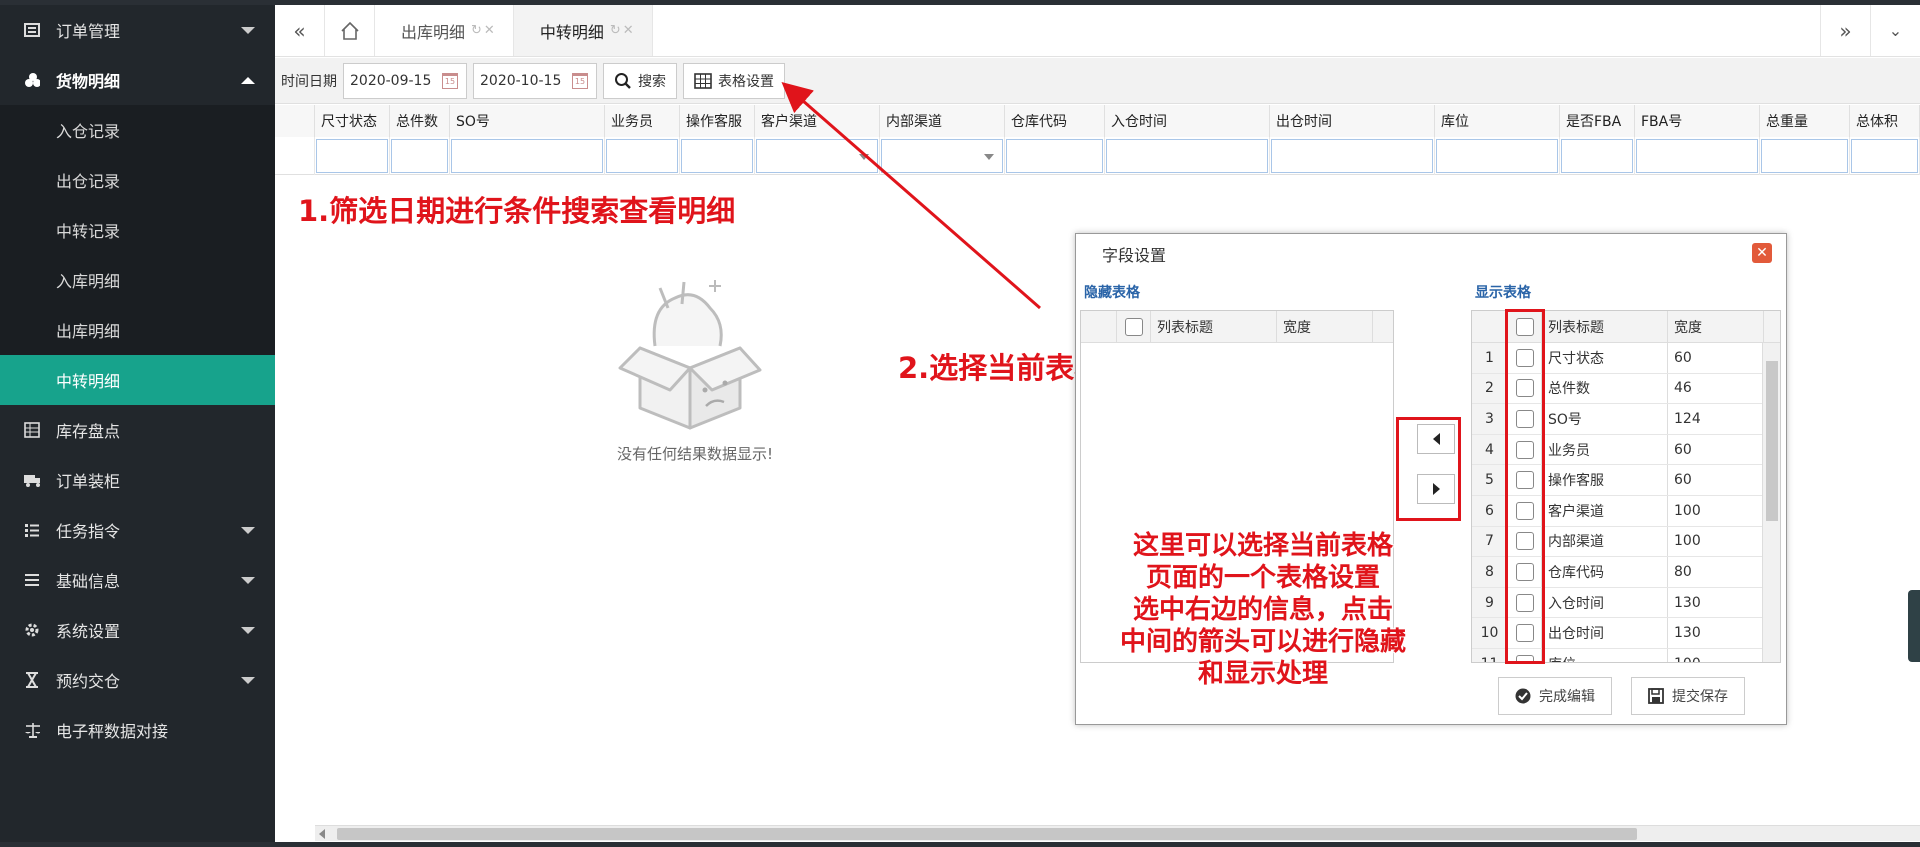 Image resolution: width=1920 pixels, height=847 pixels. What do you see at coordinates (734, 80) in the screenshot?
I see `table-settings-button: 表格设置` at bounding box center [734, 80].